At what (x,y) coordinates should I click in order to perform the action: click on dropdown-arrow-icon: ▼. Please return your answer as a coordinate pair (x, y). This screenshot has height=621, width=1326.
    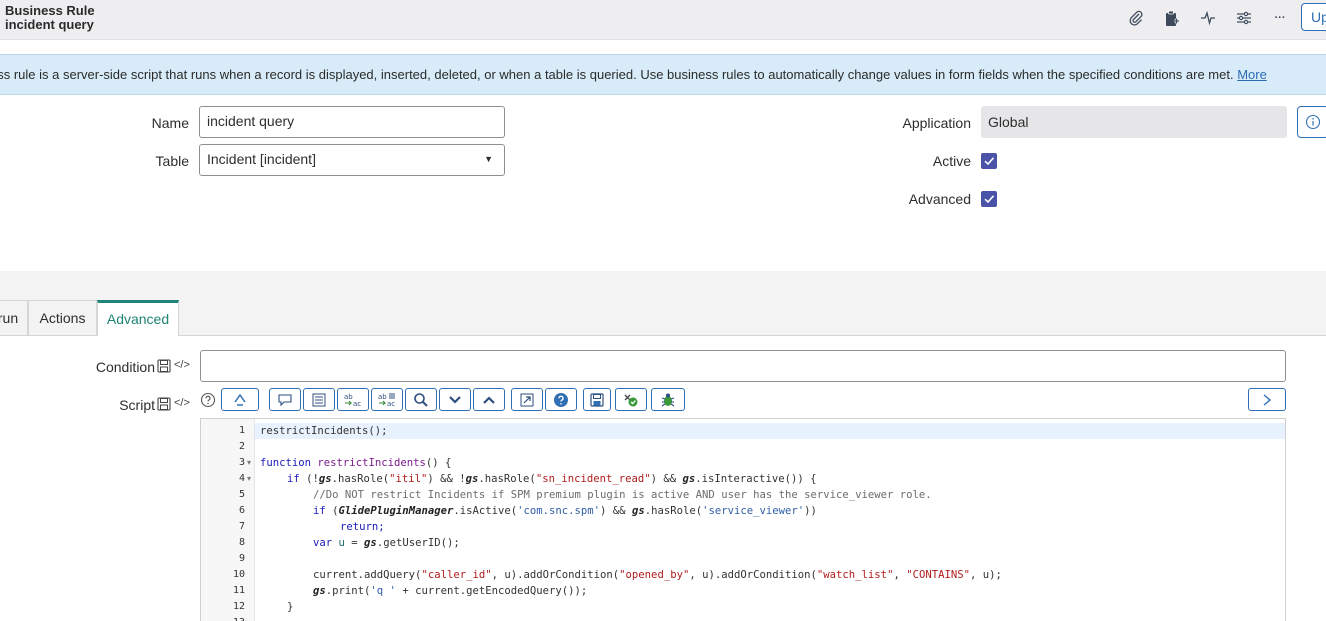
    Looking at the image, I should click on (488, 159).